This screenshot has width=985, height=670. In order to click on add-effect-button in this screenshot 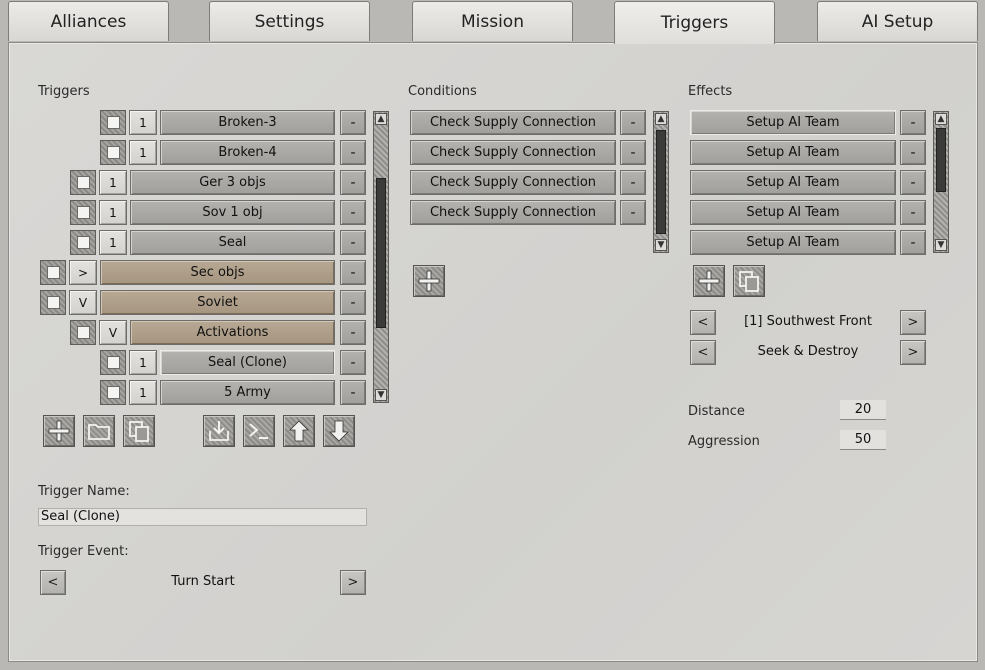, I will do `click(709, 281)`.